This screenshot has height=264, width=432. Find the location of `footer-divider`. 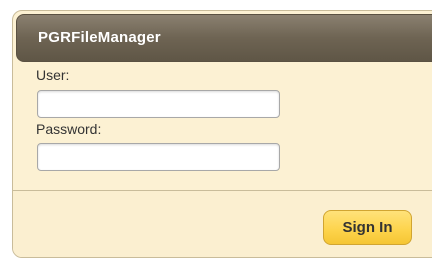

footer-divider is located at coordinates (222, 190).